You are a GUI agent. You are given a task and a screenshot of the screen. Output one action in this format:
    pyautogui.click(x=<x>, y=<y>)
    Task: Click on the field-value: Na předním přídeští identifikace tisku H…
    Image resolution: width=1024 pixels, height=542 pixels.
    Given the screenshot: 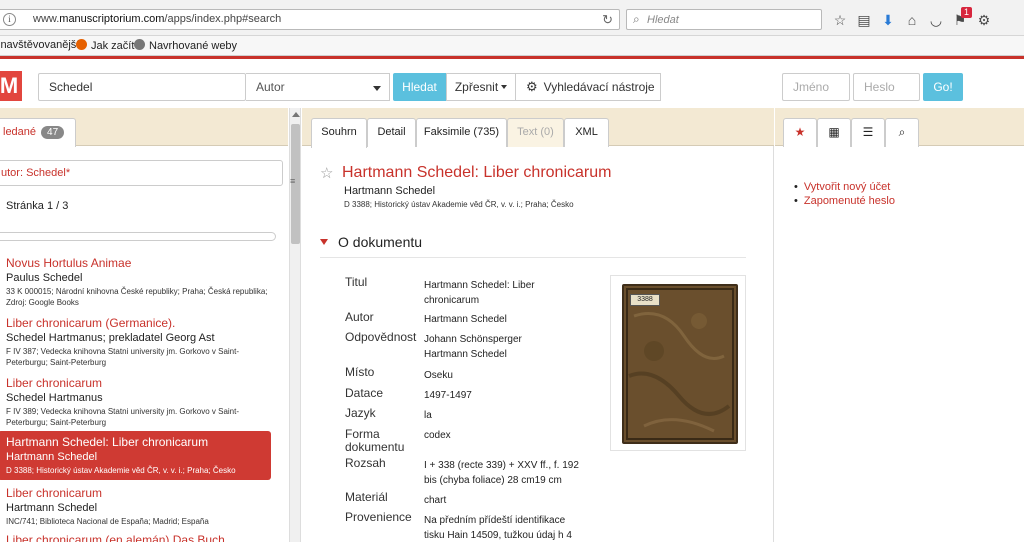 What is the action you would take?
    pyautogui.click(x=498, y=528)
    